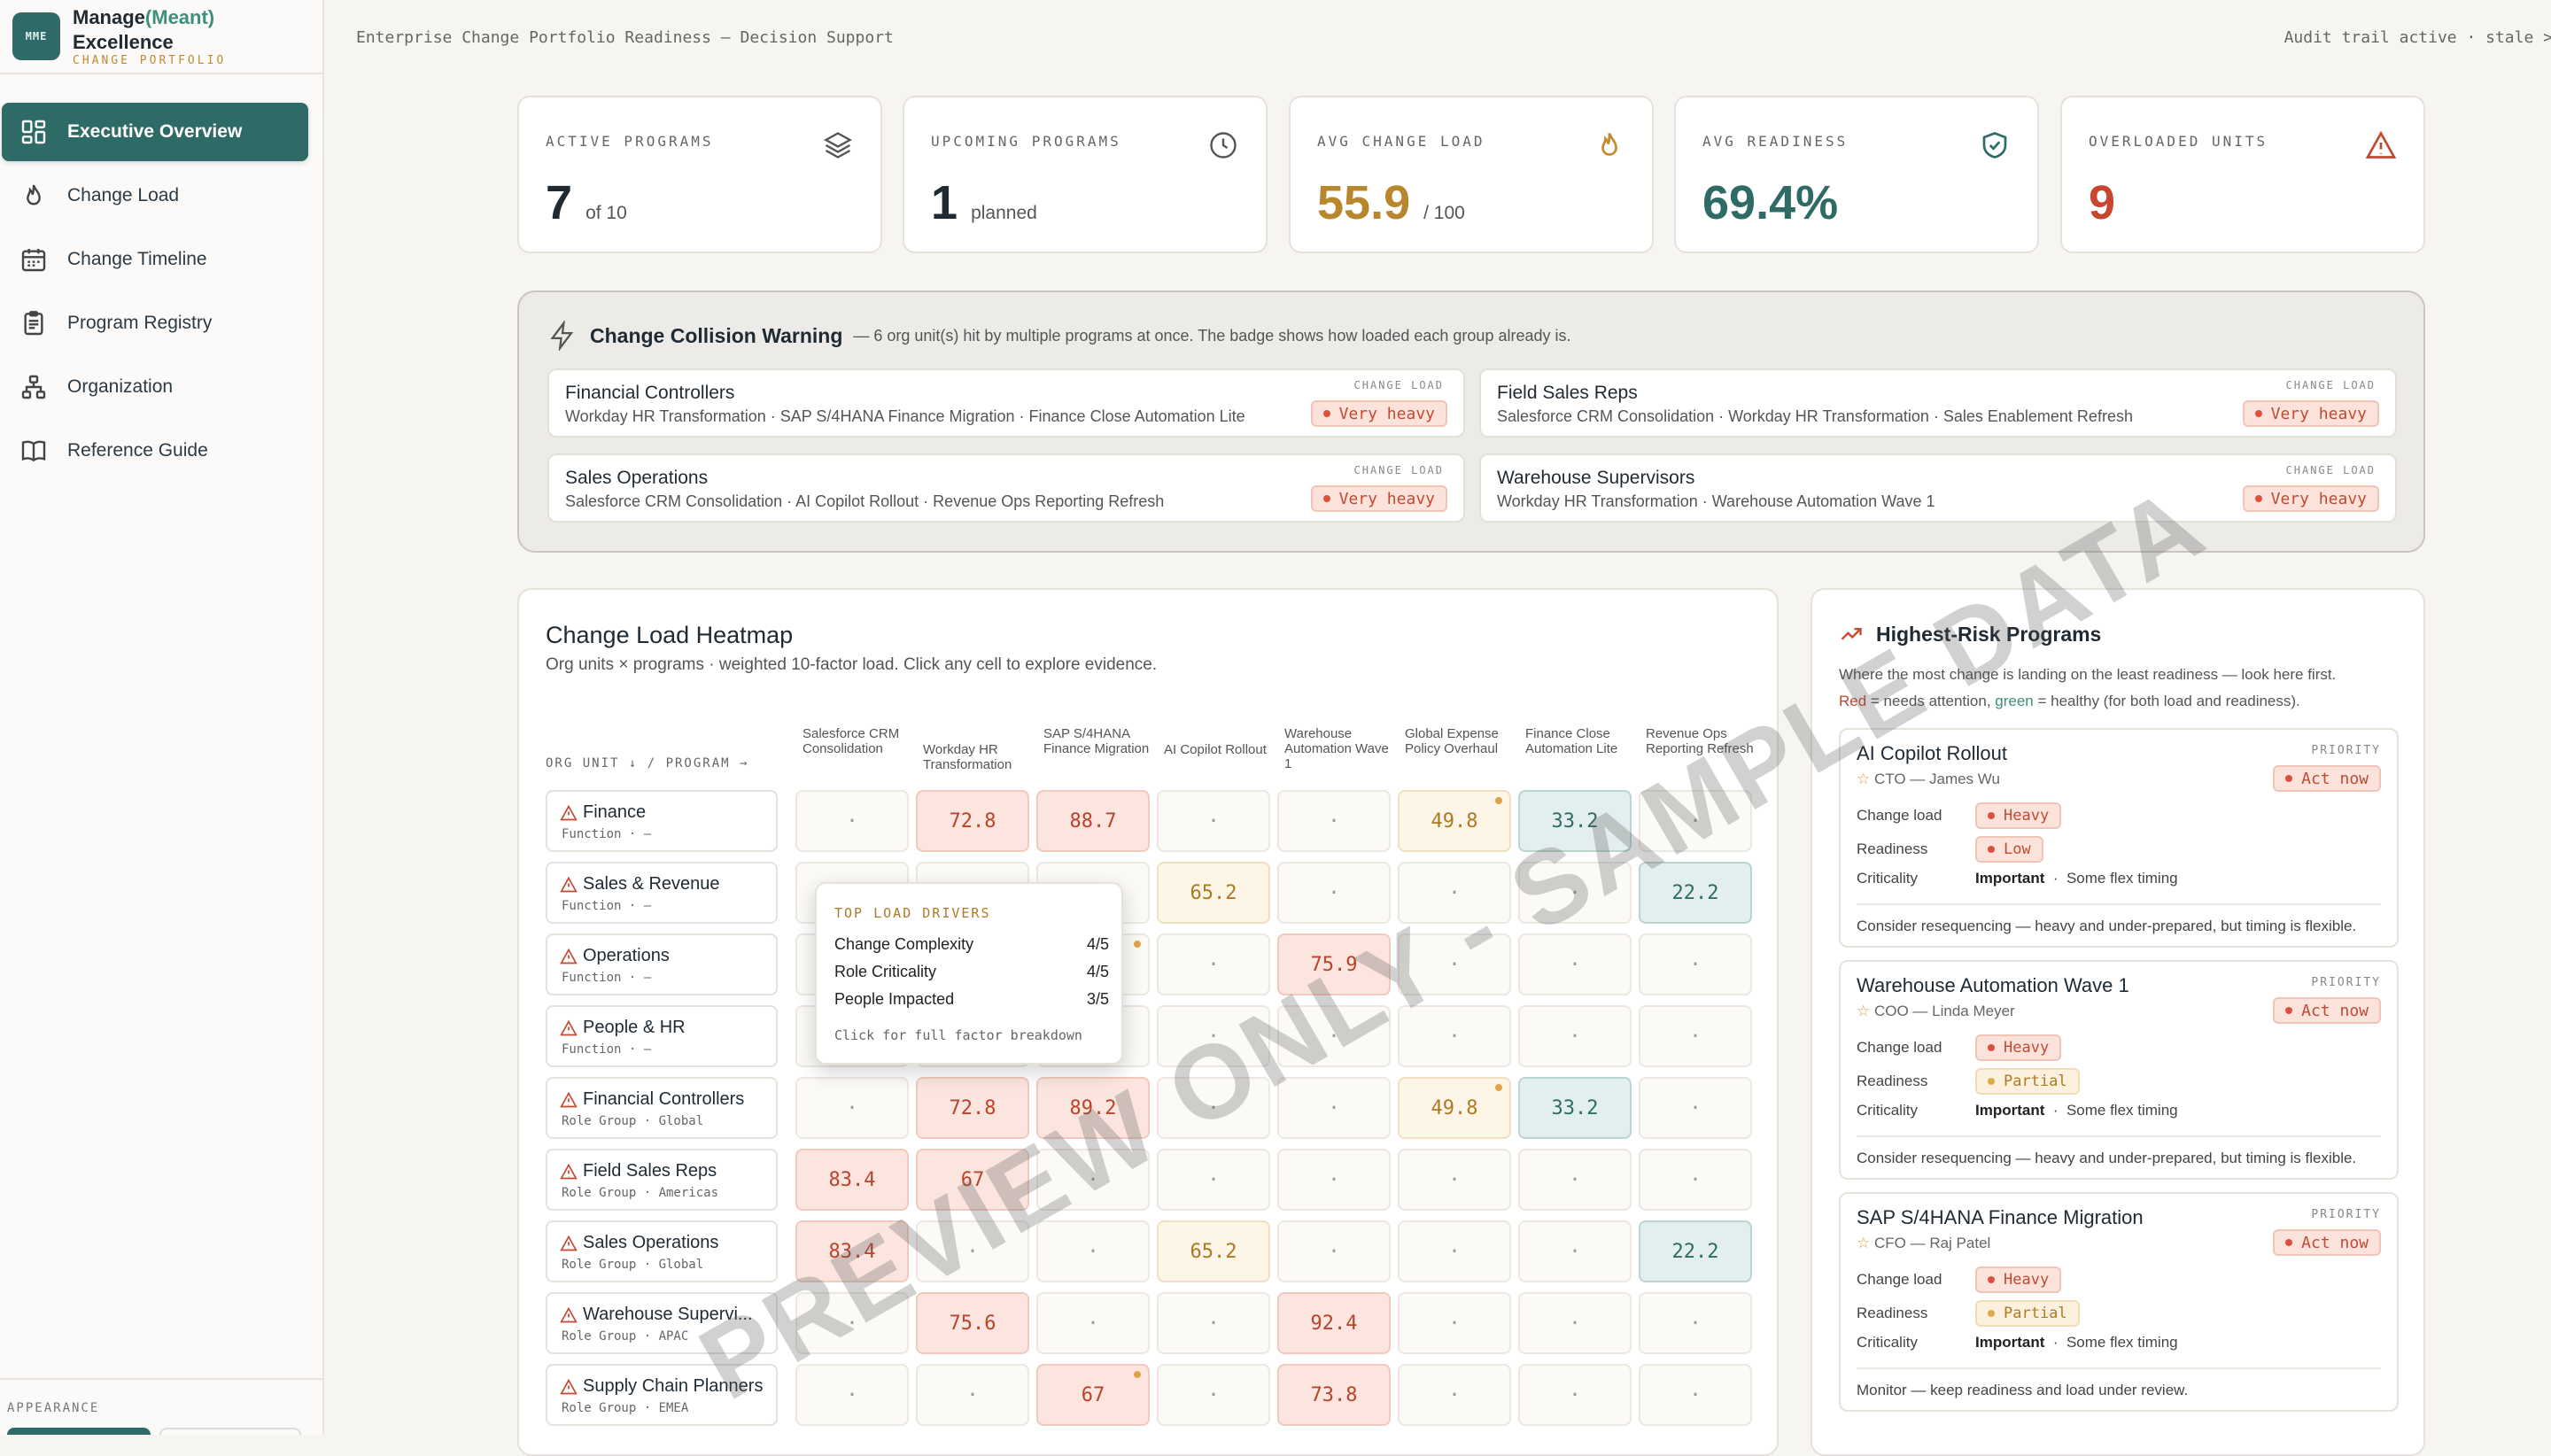 The image size is (2551, 1456). What do you see at coordinates (1093, 821) in the screenshot?
I see `heatmap-cell: 88.7` at bounding box center [1093, 821].